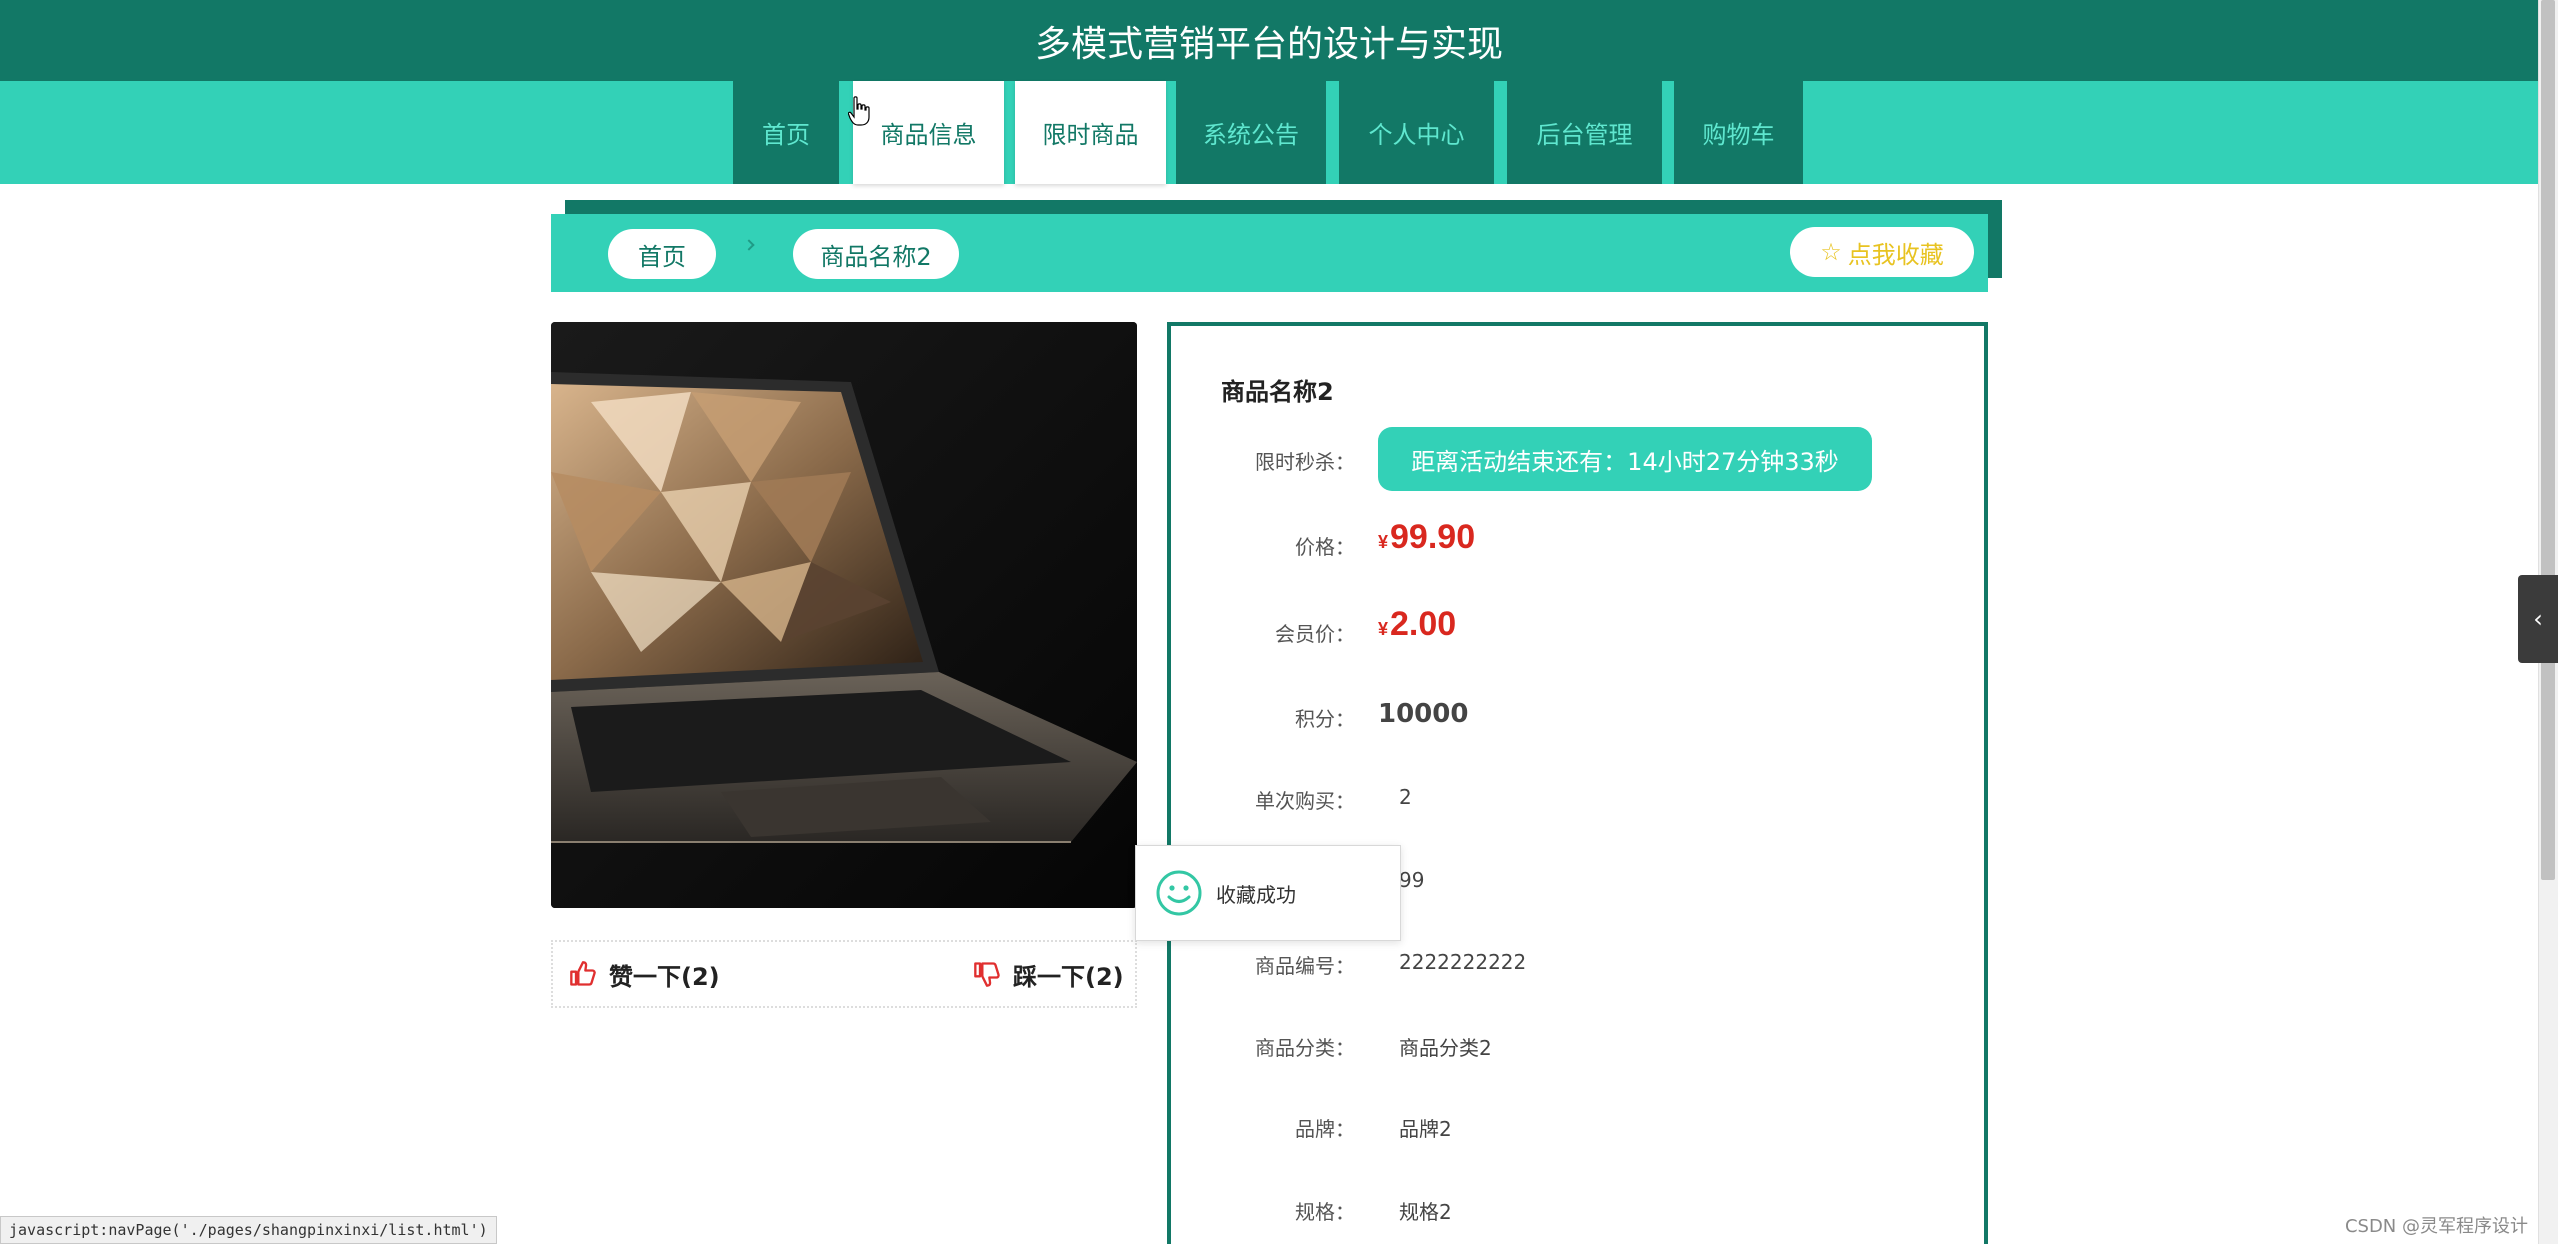  I want to click on product-code-value: 2222222222, so click(1463, 962).